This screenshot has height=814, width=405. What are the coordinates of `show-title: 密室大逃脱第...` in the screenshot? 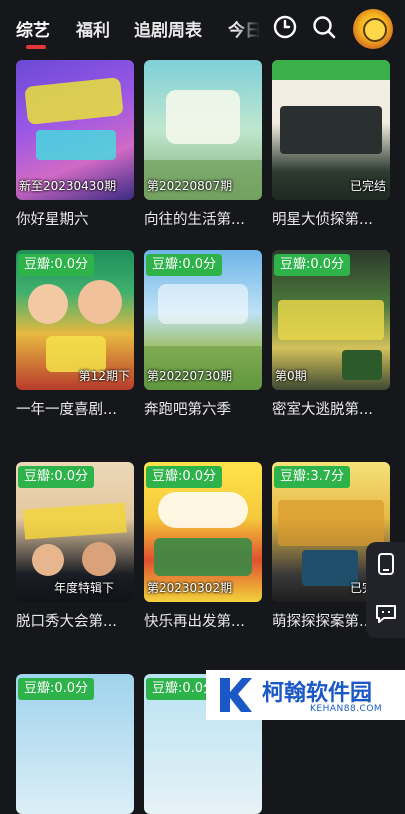 It's located at (322, 410).